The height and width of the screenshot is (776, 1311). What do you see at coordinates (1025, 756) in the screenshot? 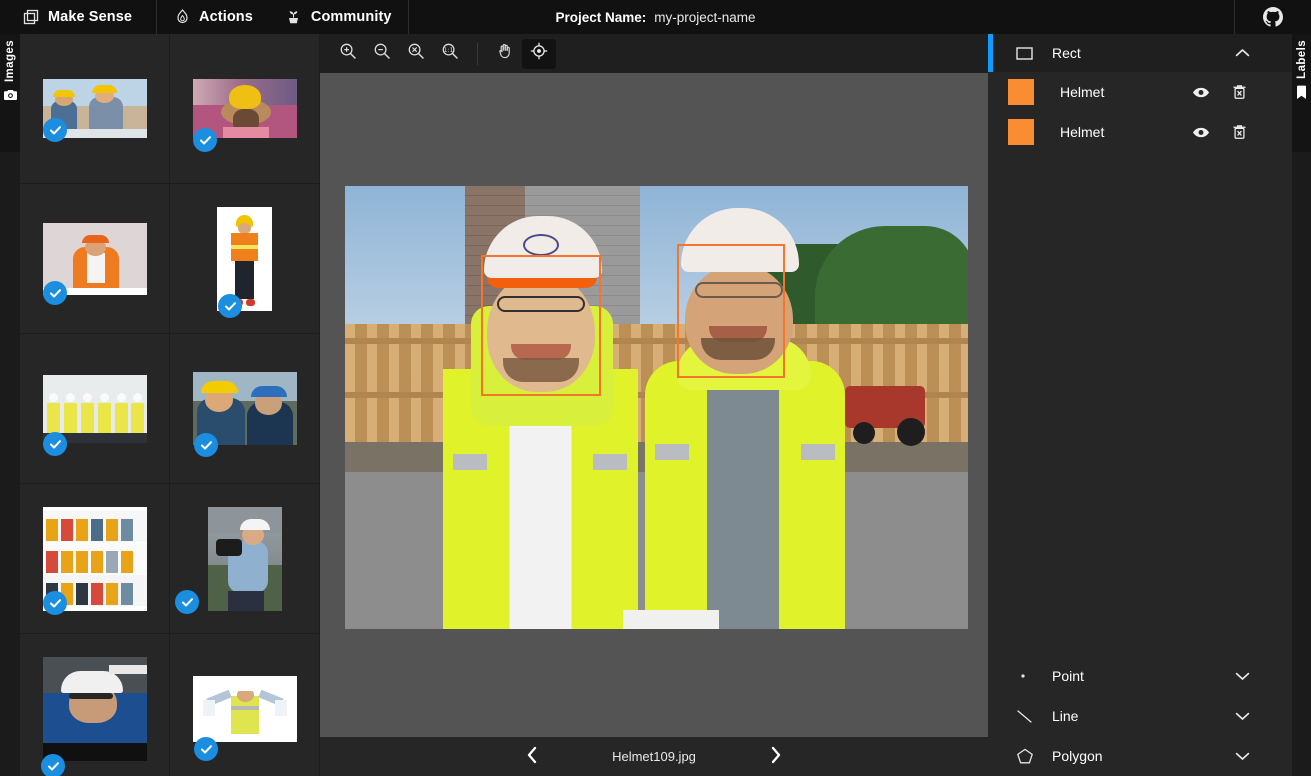
I see `polygon-icon` at bounding box center [1025, 756].